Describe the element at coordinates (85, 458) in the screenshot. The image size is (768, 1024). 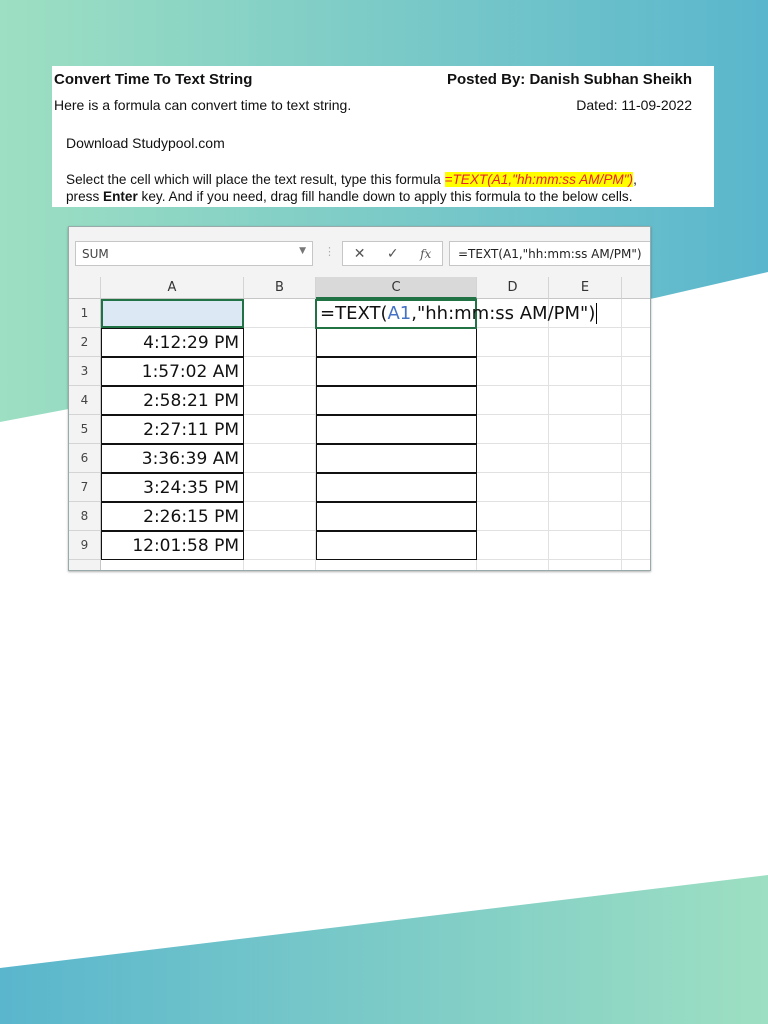
I see `row-header: 6` at that location.